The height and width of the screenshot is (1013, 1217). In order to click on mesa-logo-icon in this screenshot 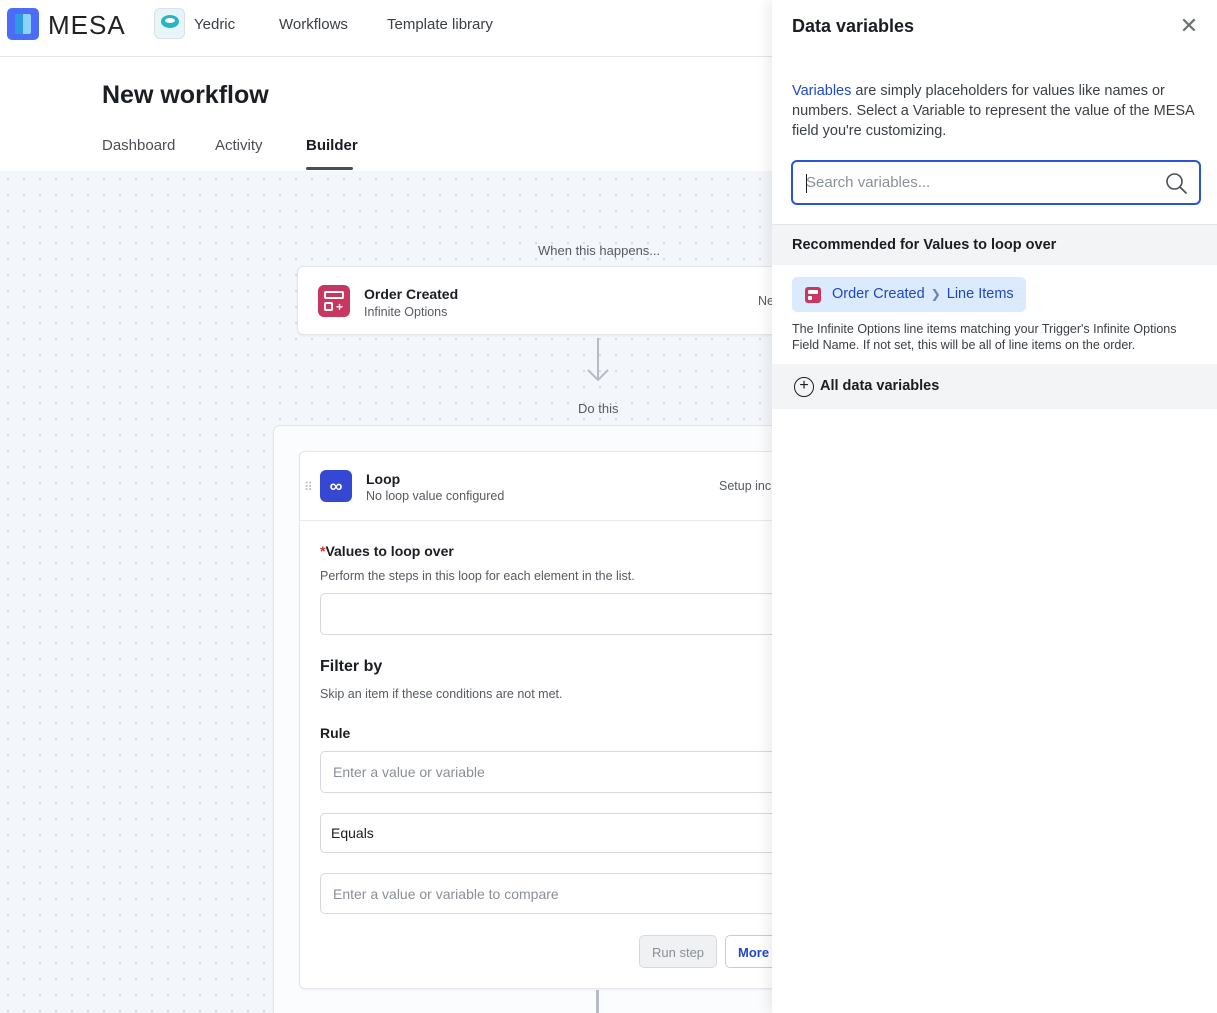, I will do `click(23, 24)`.